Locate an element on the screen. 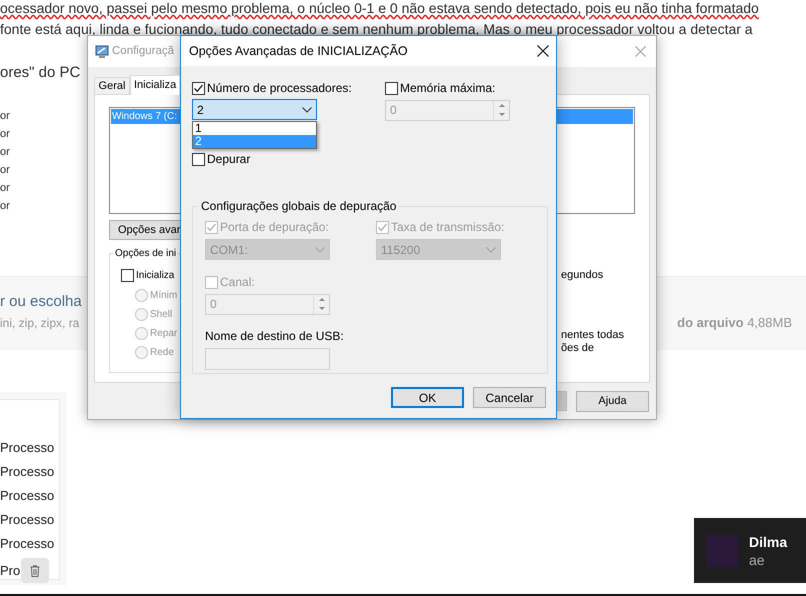 This screenshot has width=806, height=596. tab: Geral is located at coordinates (112, 85).